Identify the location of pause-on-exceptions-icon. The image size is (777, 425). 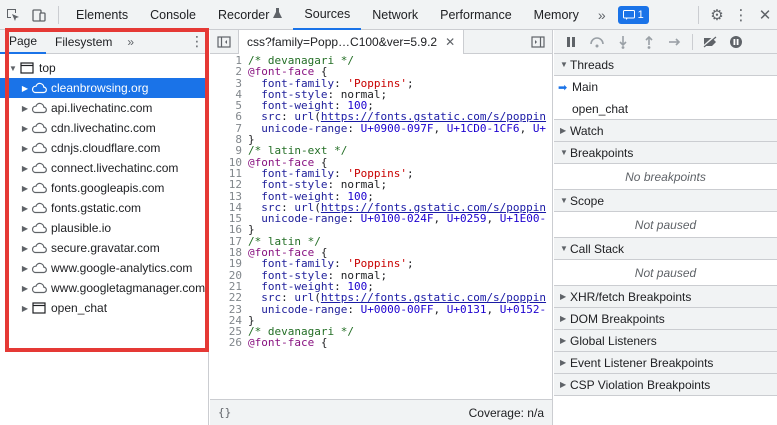
(736, 42).